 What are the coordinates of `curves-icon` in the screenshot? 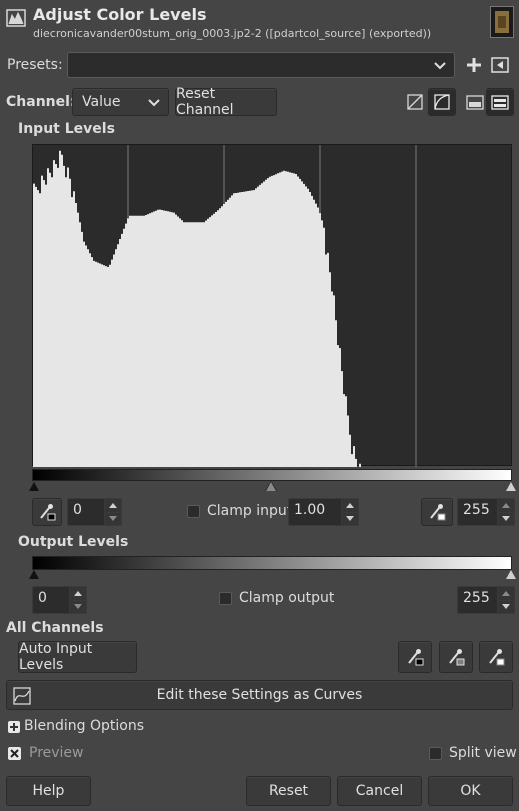 It's located at (22, 696).